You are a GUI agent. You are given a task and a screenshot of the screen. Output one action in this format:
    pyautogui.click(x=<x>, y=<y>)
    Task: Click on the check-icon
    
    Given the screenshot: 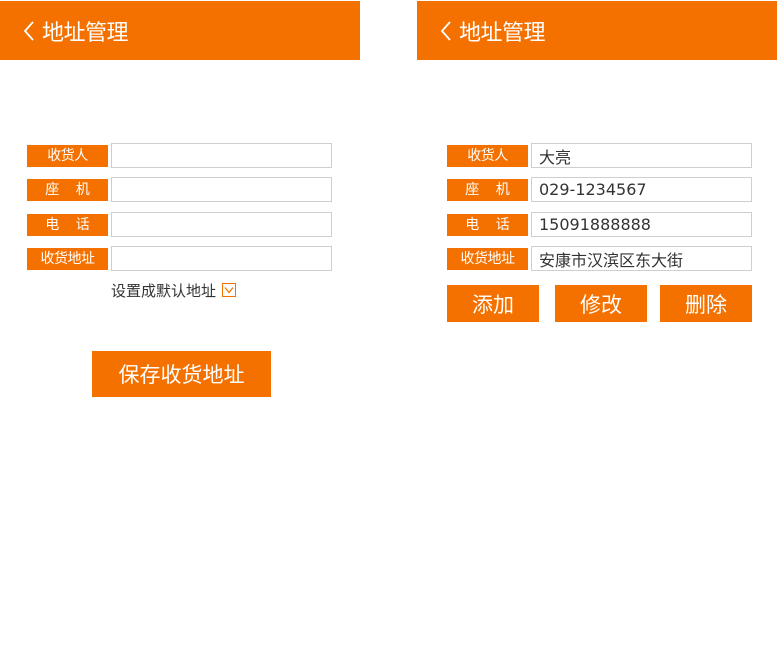 What is the action you would take?
    pyautogui.click(x=229, y=290)
    